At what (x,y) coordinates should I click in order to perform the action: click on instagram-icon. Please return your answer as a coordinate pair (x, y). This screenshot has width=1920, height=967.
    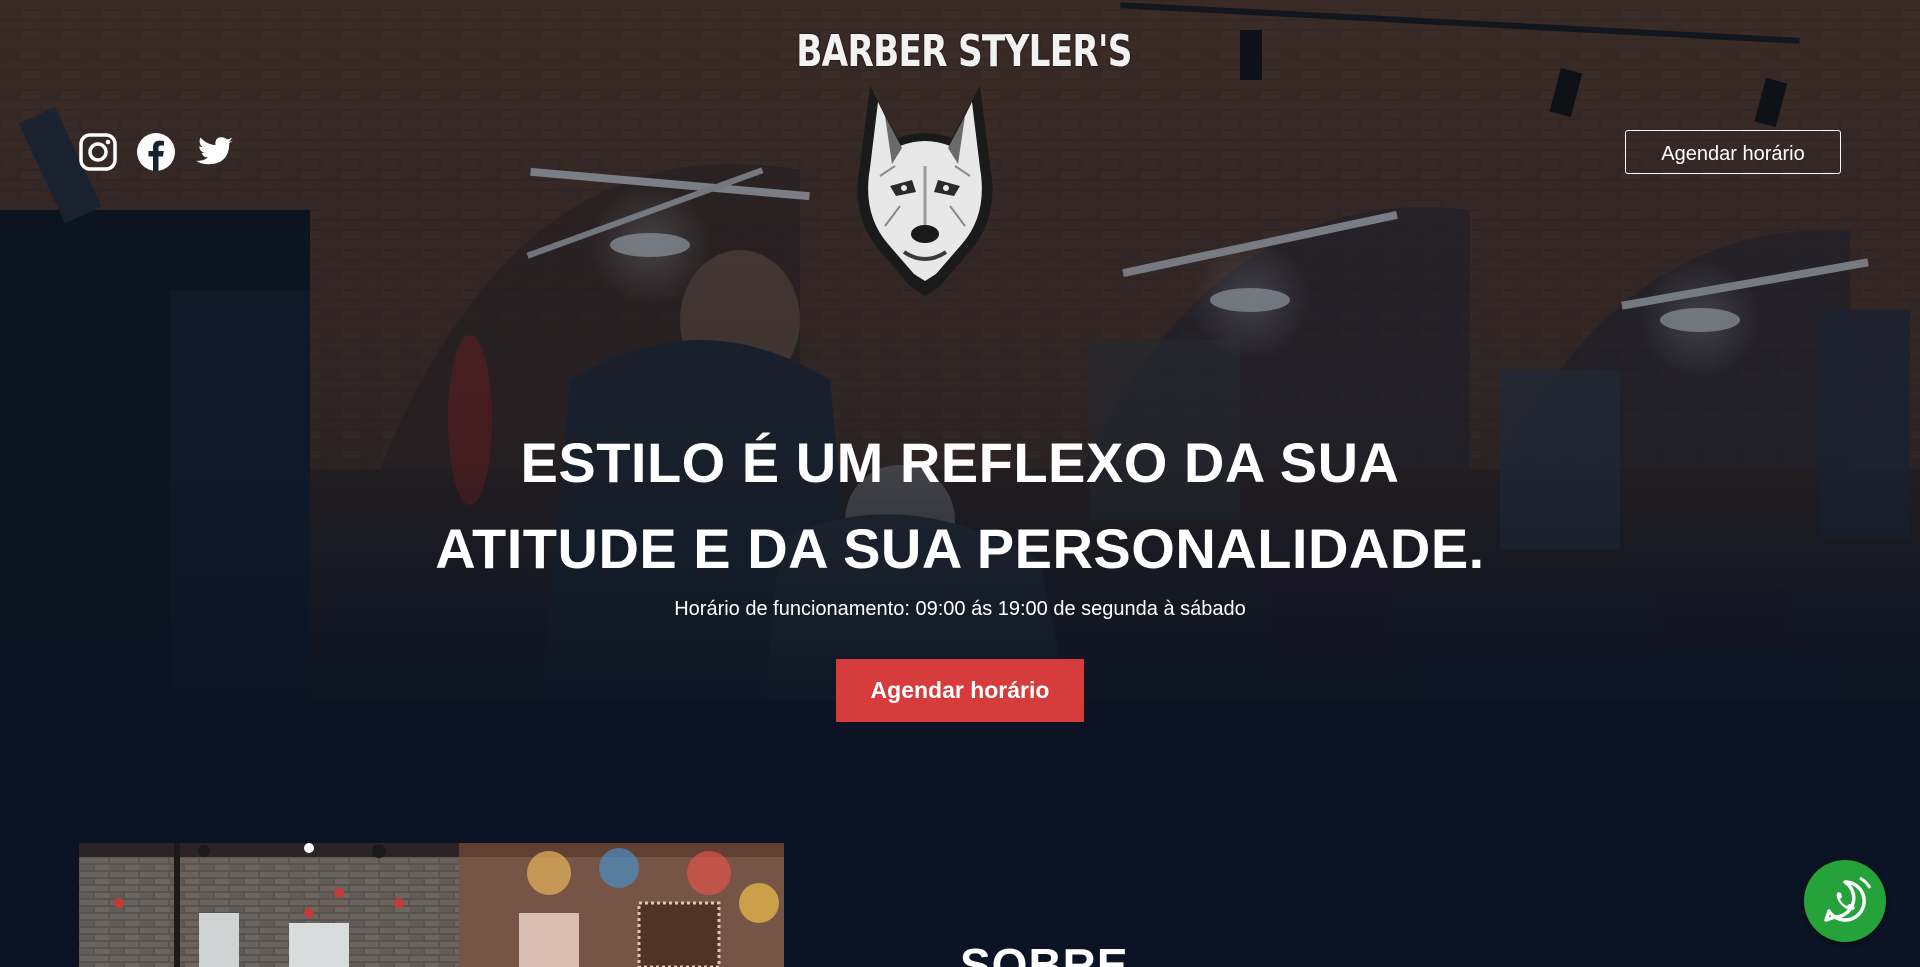
    Looking at the image, I should click on (98, 152).